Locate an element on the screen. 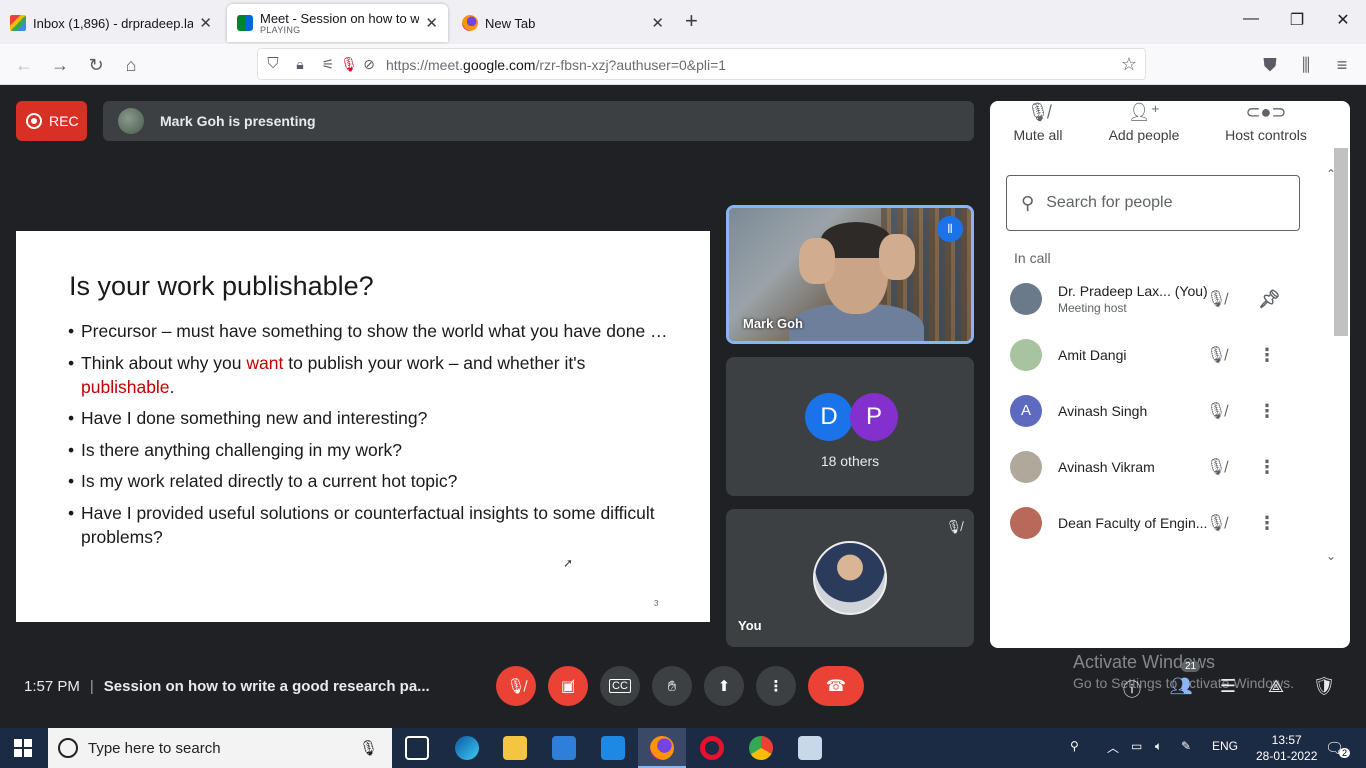 The image size is (1366, 768). recording-badge: REC is located at coordinates (51, 121).